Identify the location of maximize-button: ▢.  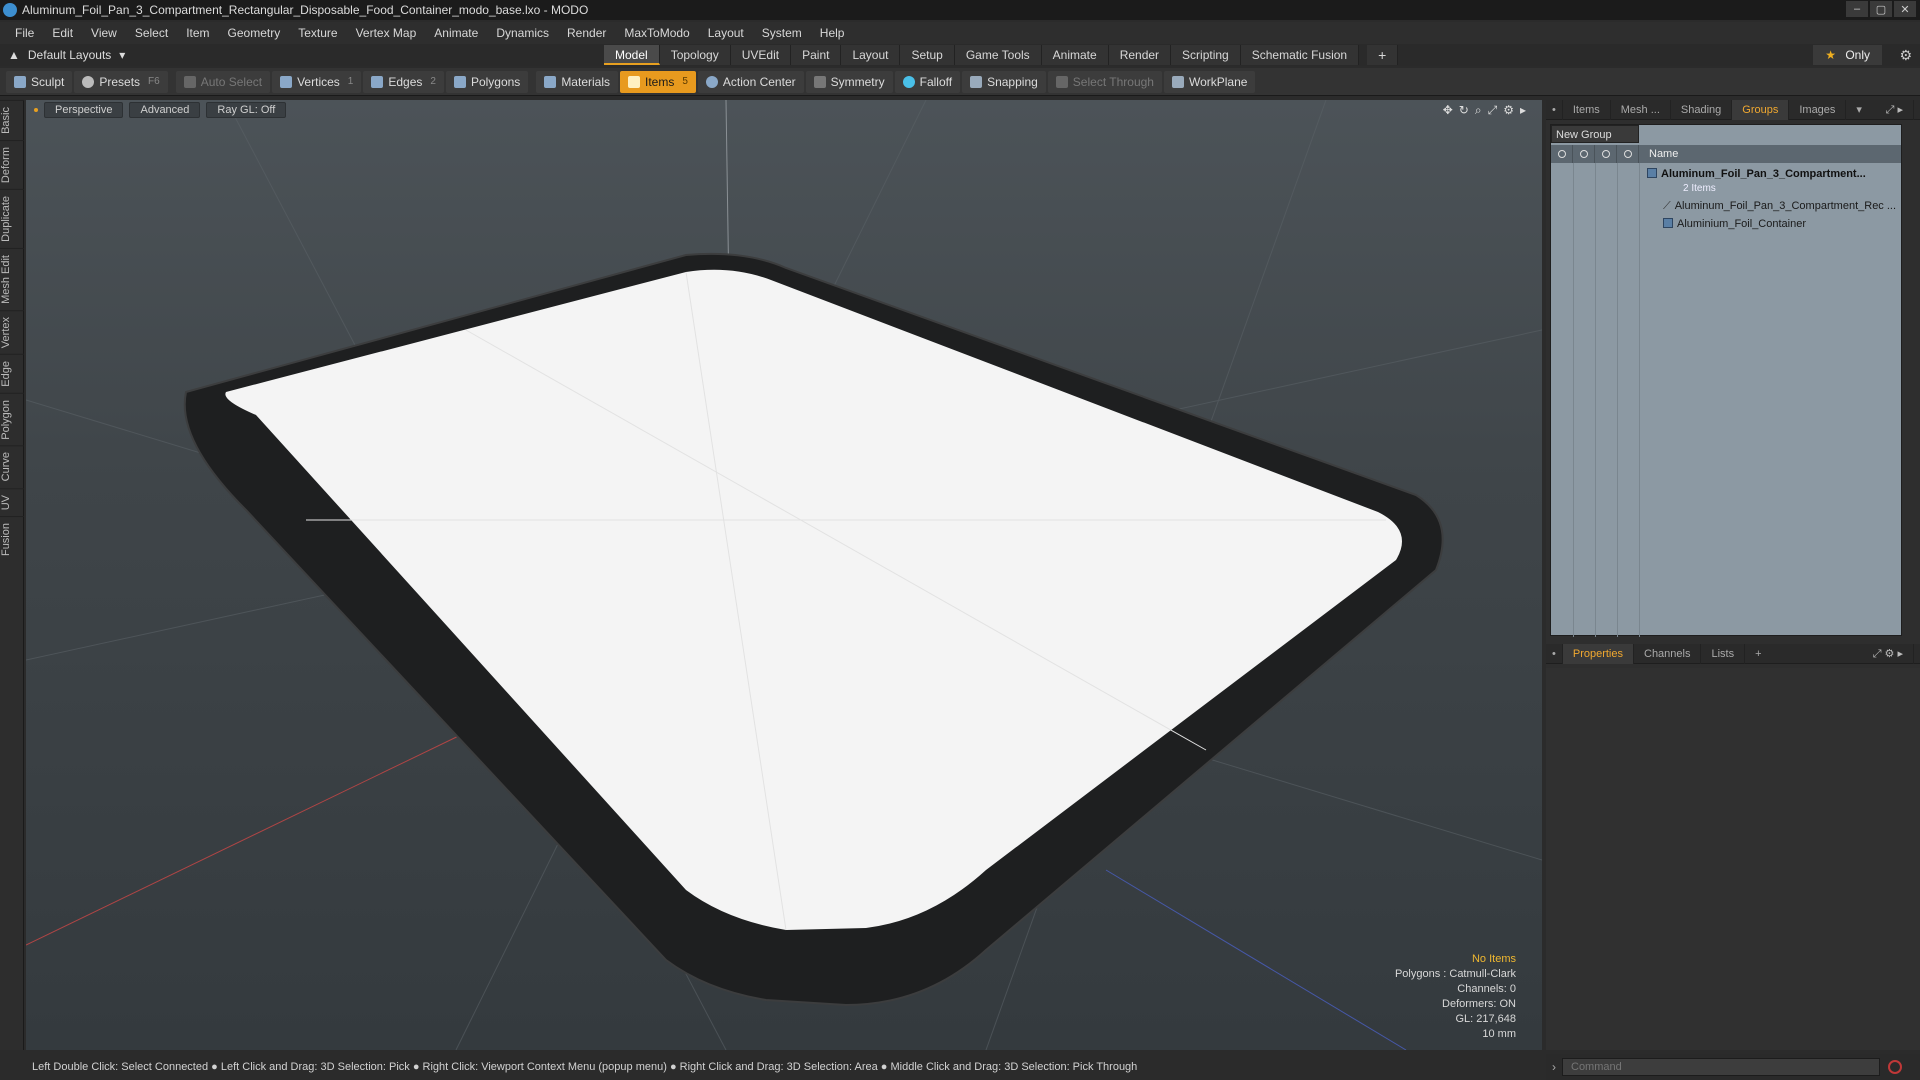
(1881, 9).